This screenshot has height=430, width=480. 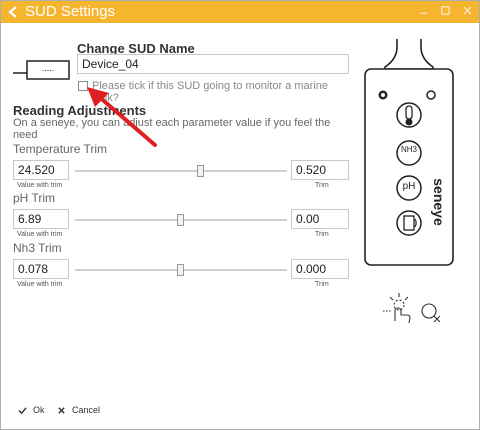 I want to click on cancel-button: Cancel, so click(x=78, y=410).